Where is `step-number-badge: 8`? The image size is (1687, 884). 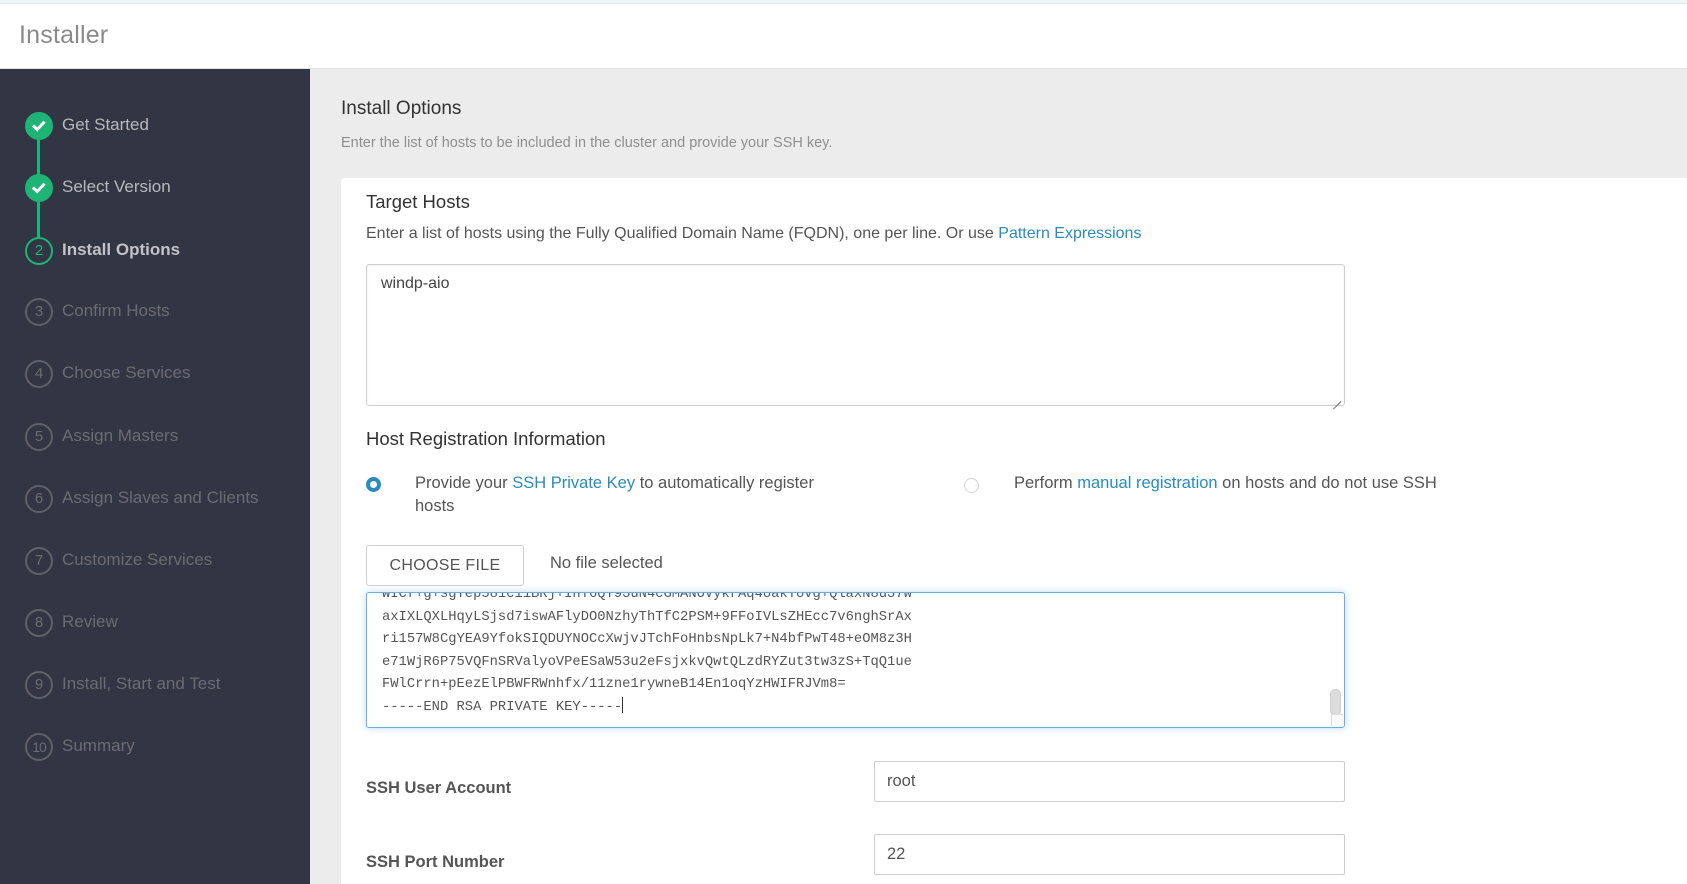
step-number-badge: 8 is located at coordinates (39, 623).